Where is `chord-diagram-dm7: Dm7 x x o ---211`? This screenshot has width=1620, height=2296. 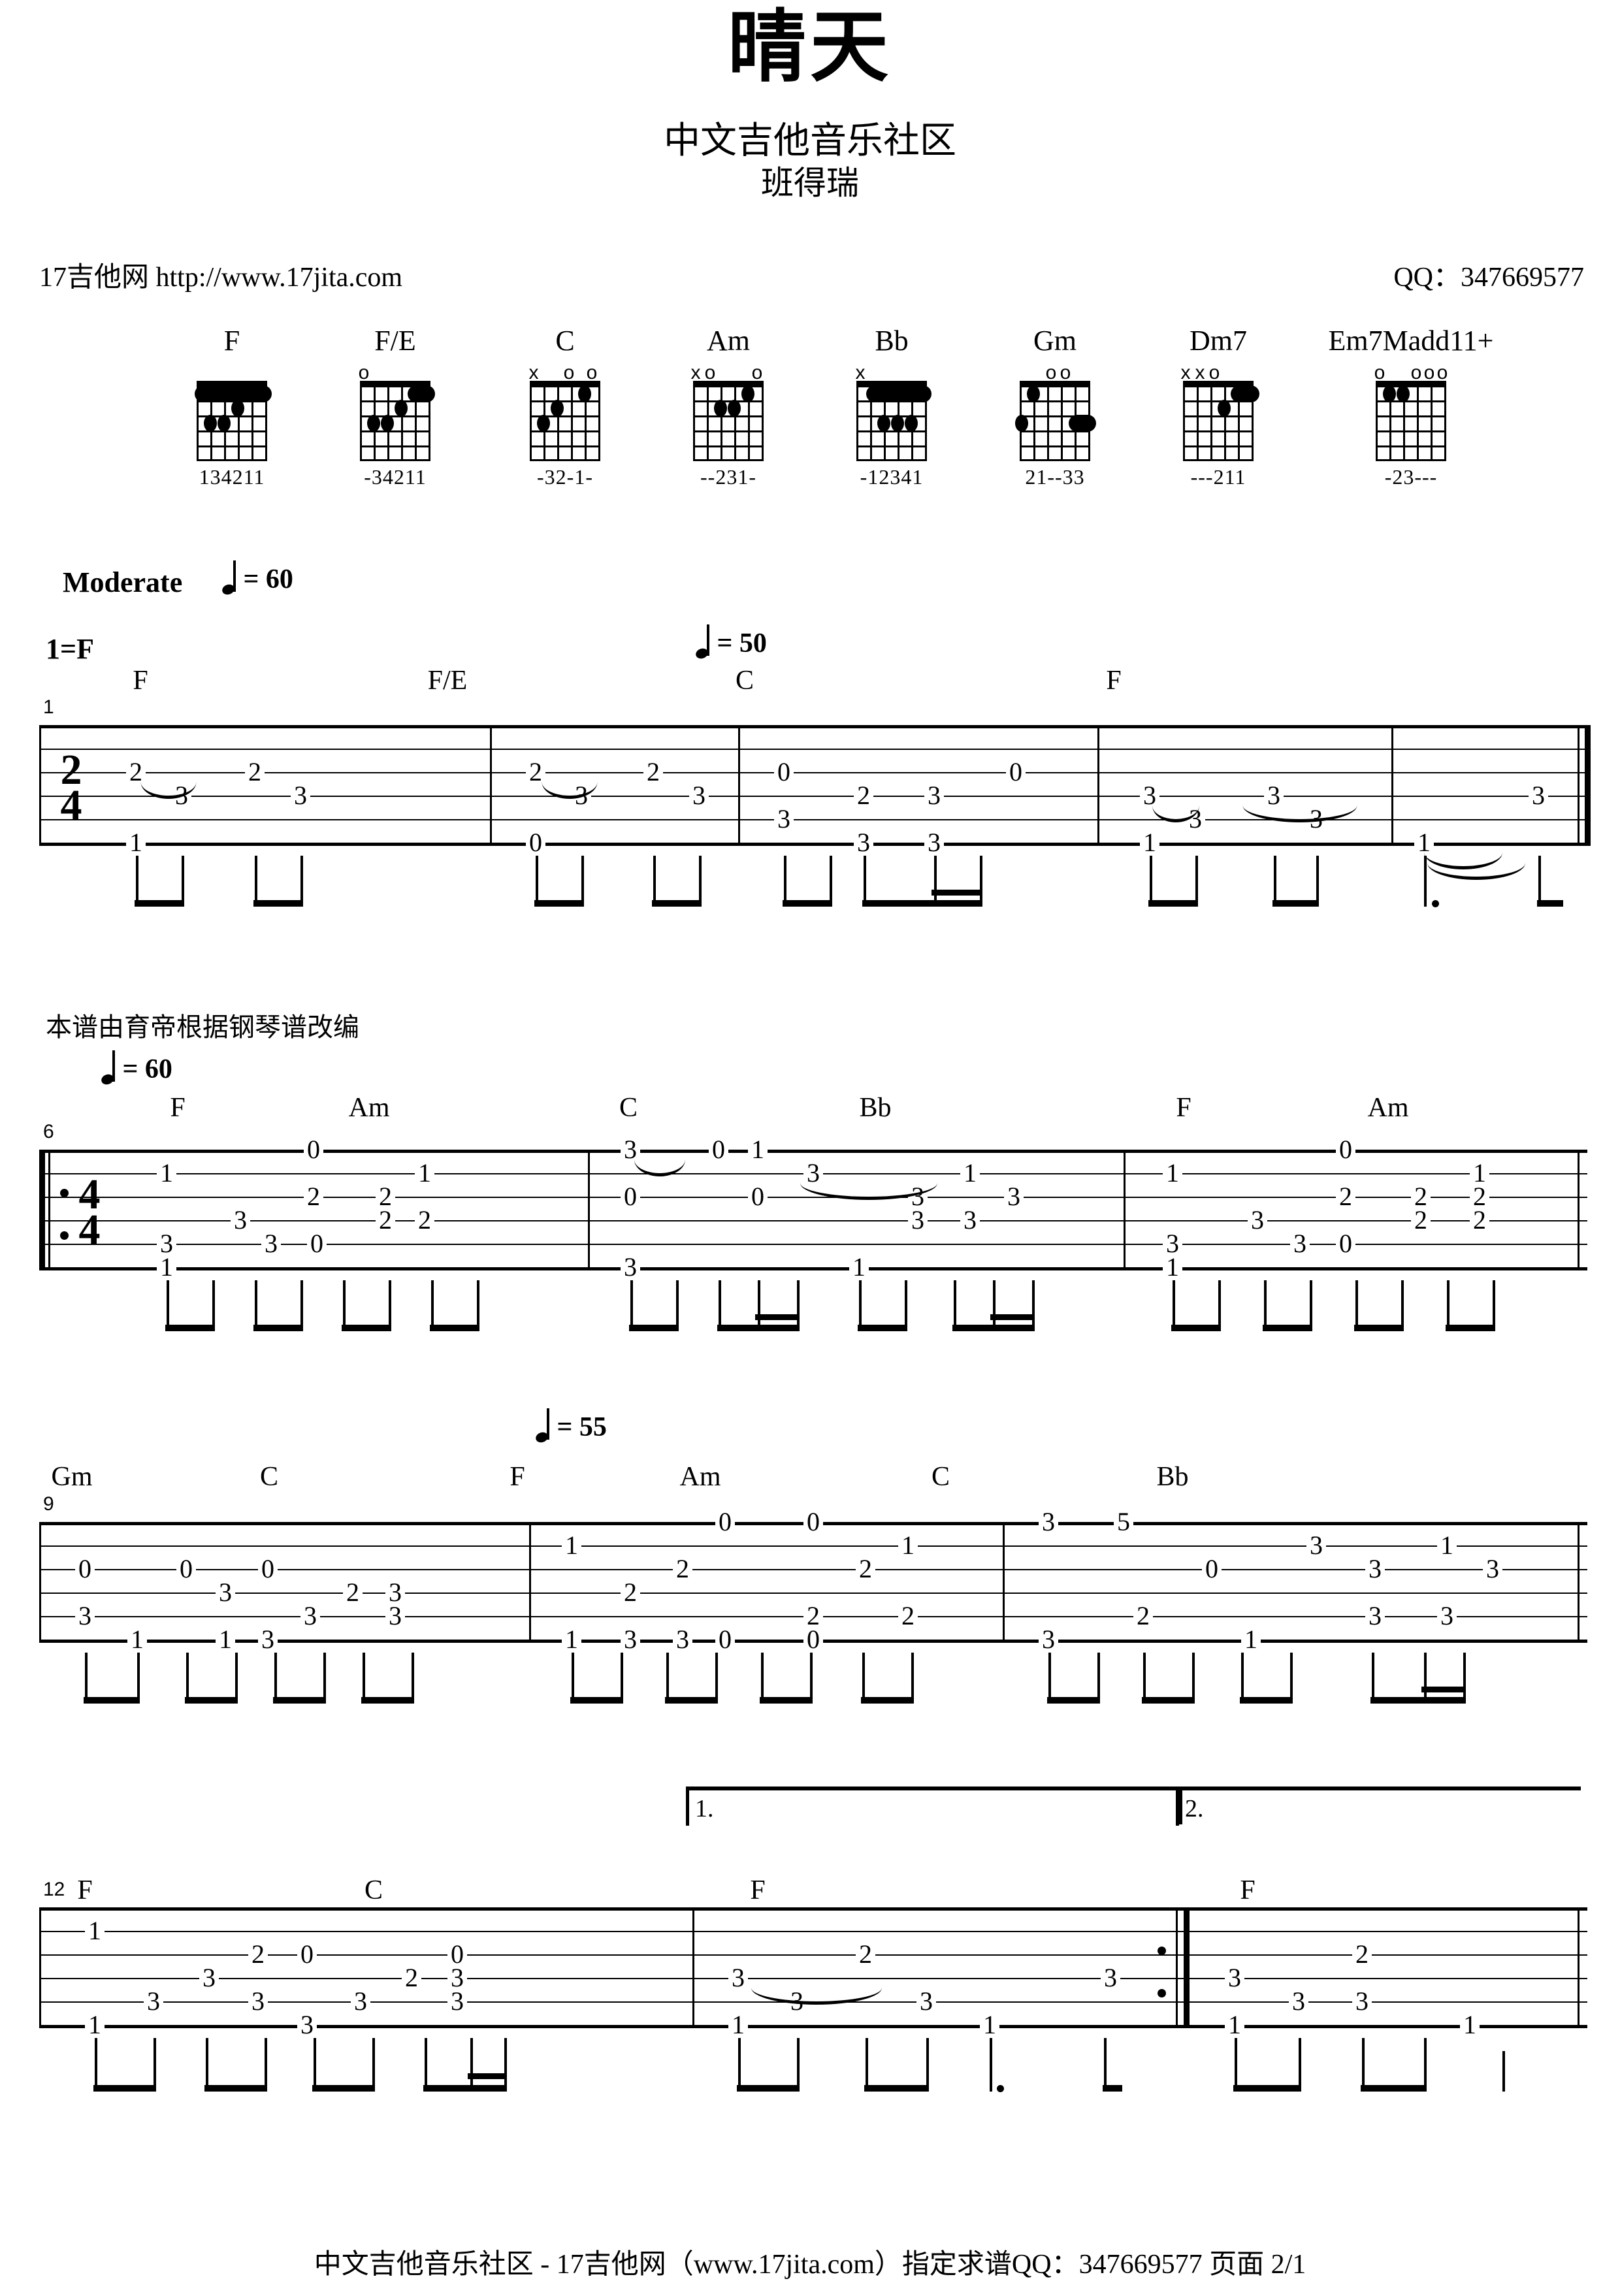 chord-diagram-dm7: Dm7 x x o ---211 is located at coordinates (1218, 408).